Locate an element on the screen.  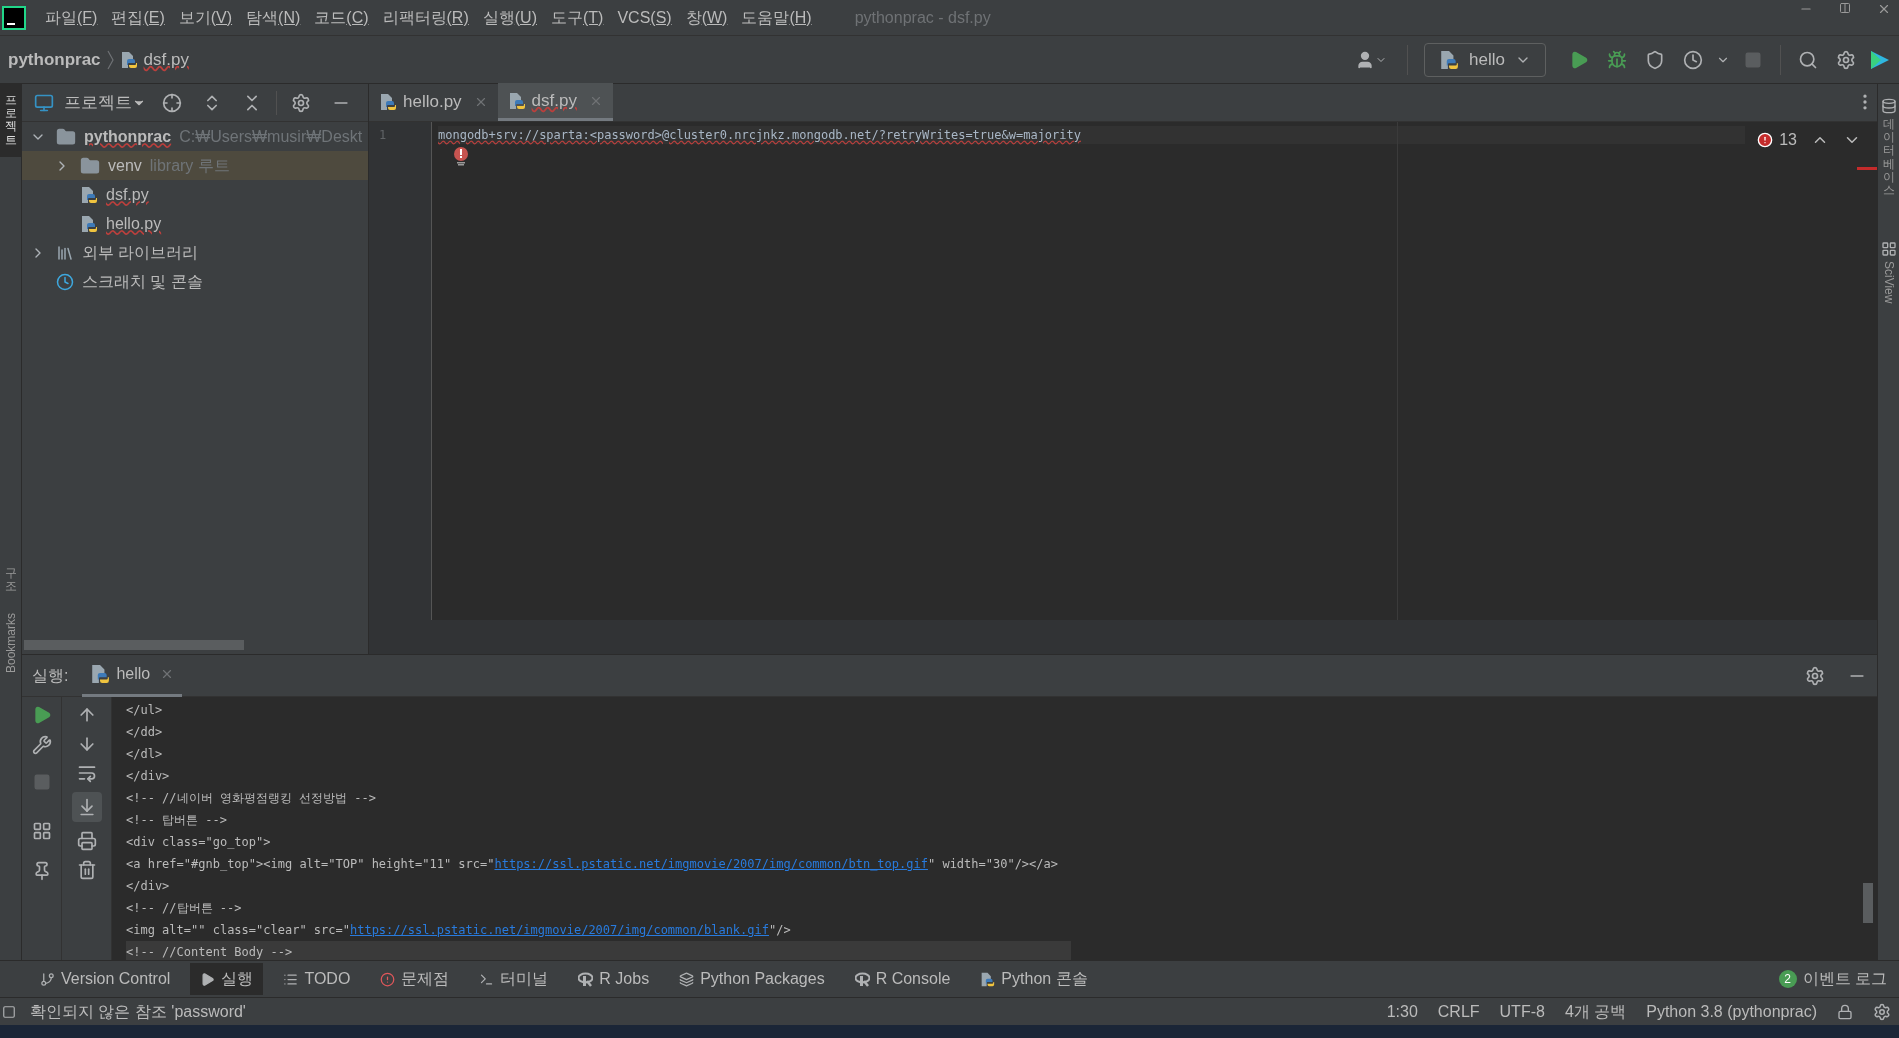
console-line: <!-- //네이버 영화평점랭킹 선정방법 --> is located at coordinates (251, 798).